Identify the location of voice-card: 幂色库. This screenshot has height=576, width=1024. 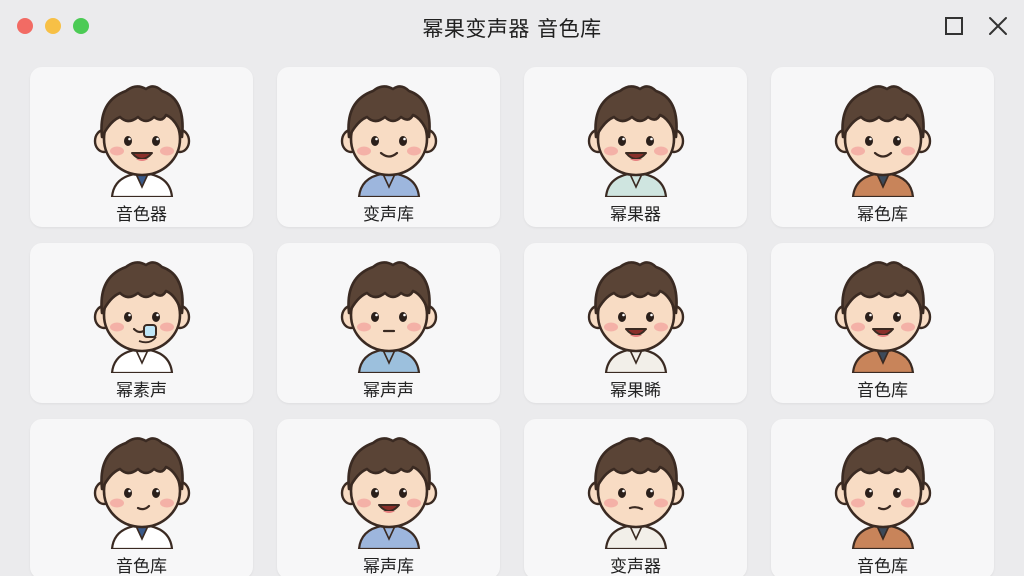
(882, 147).